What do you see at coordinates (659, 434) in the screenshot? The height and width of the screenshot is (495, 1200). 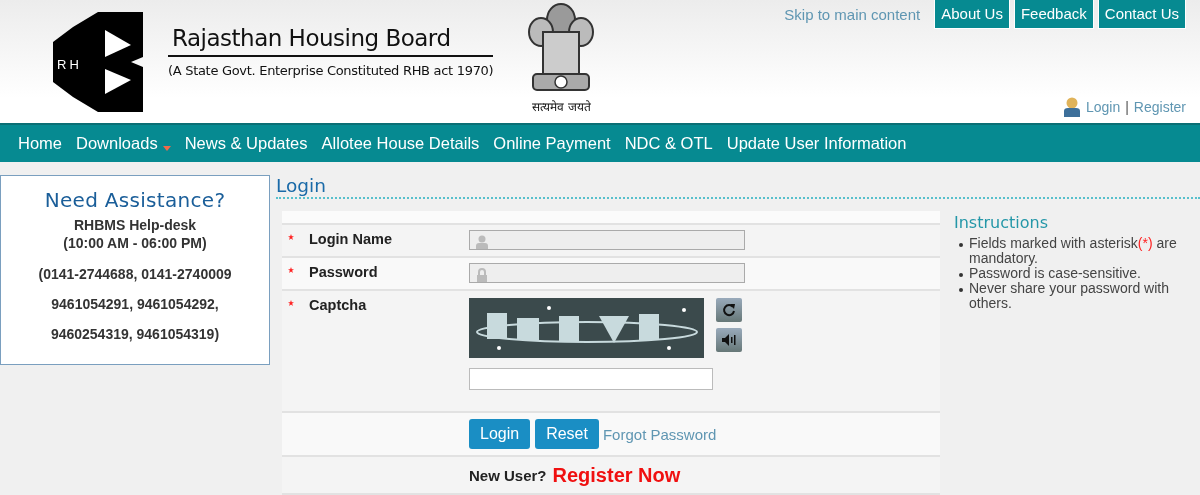 I see `forgot-password-link: Forgot Password` at bounding box center [659, 434].